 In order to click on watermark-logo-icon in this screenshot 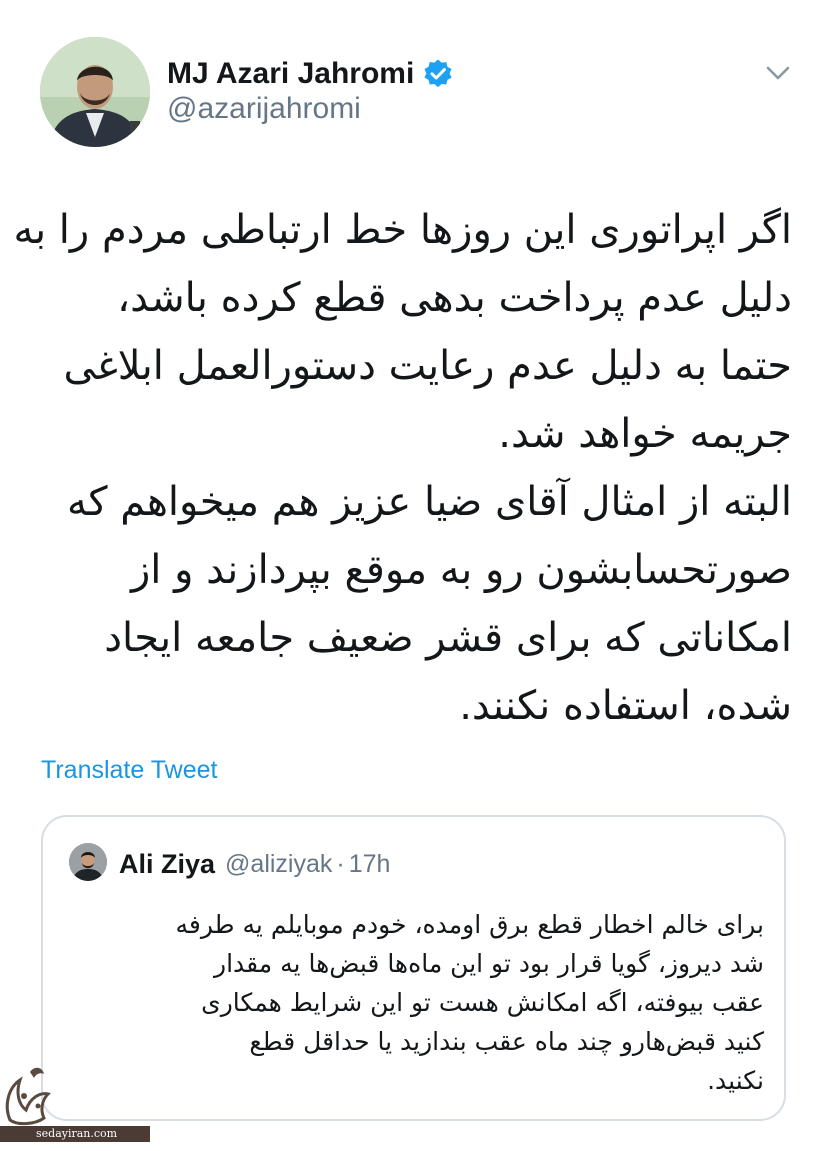, I will do `click(28, 1096)`.